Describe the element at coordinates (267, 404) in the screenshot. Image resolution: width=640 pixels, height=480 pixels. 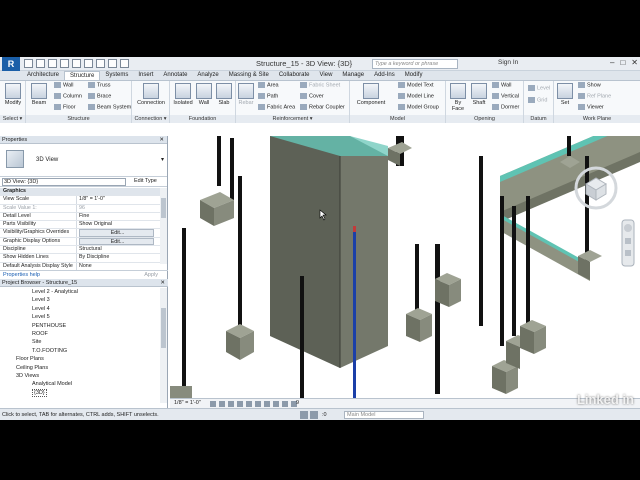
I see `show-crop-icon` at that location.